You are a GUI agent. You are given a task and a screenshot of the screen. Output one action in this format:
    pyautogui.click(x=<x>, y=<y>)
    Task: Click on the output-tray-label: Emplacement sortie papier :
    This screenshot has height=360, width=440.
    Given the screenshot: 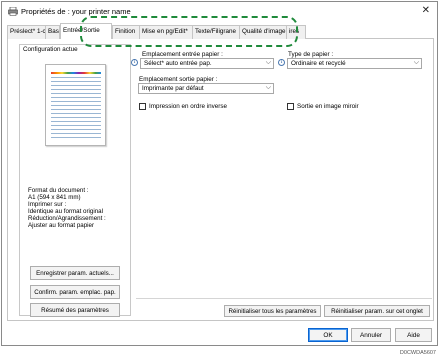 What is the action you would take?
    pyautogui.click(x=178, y=79)
    